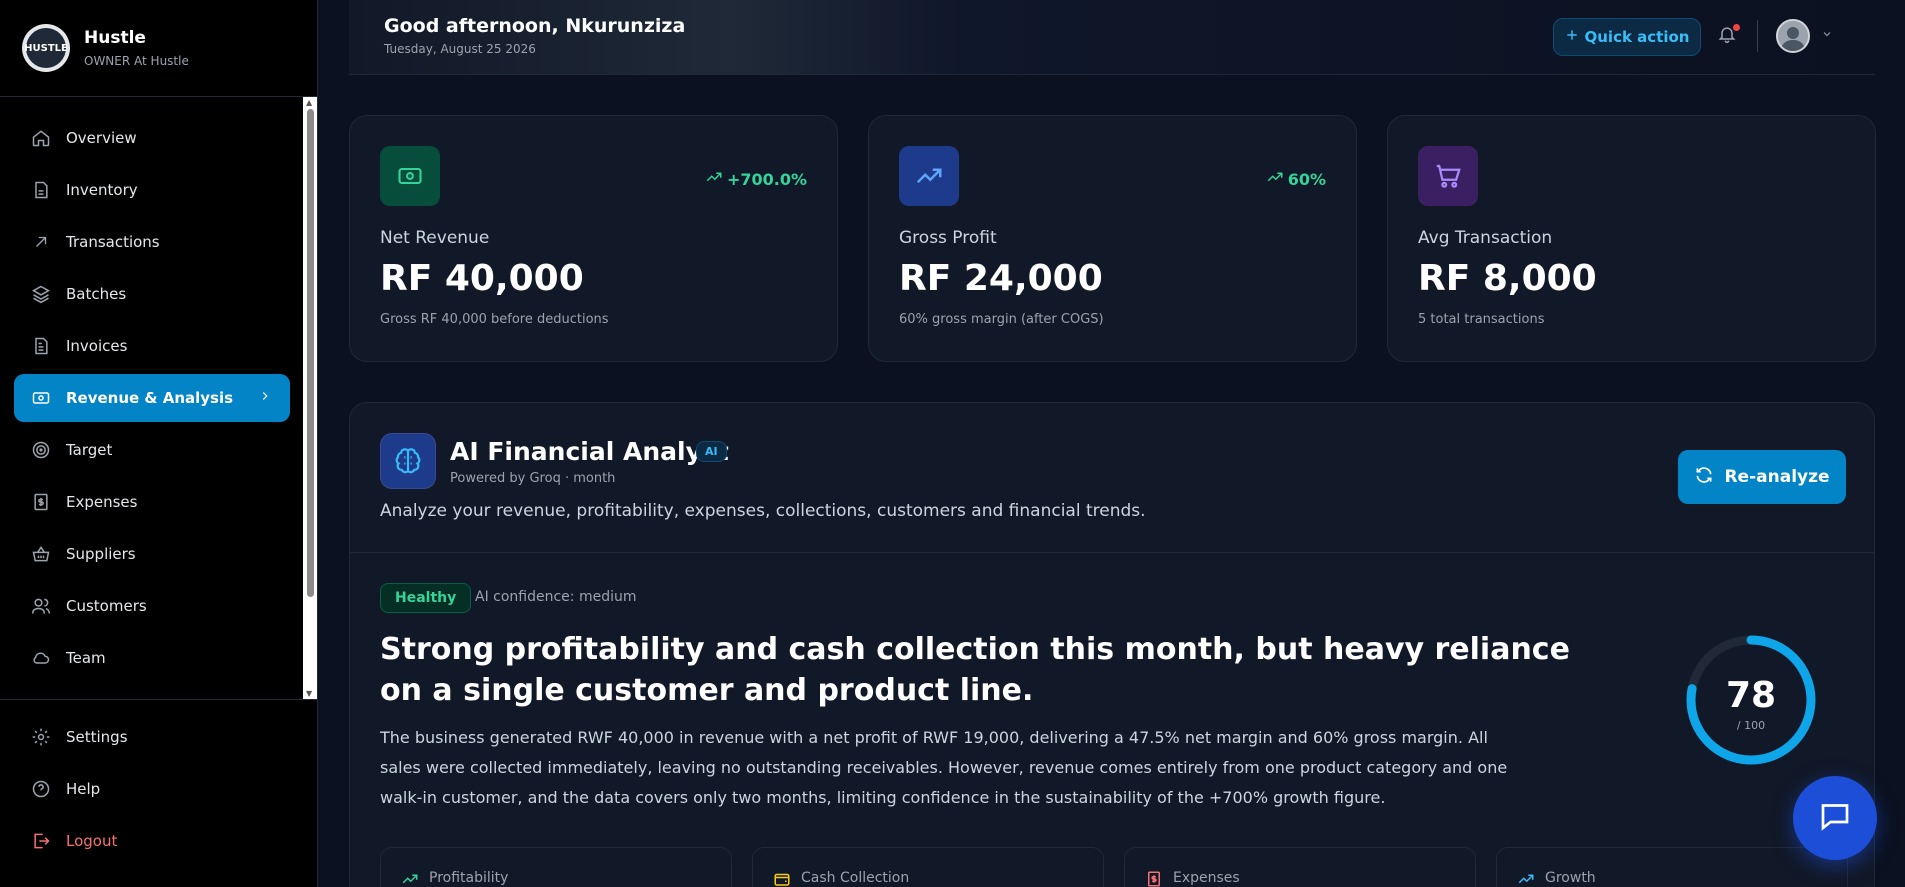 The image size is (1905, 887). Describe the element at coordinates (265, 398) in the screenshot. I see `chevron-right-icon` at that location.